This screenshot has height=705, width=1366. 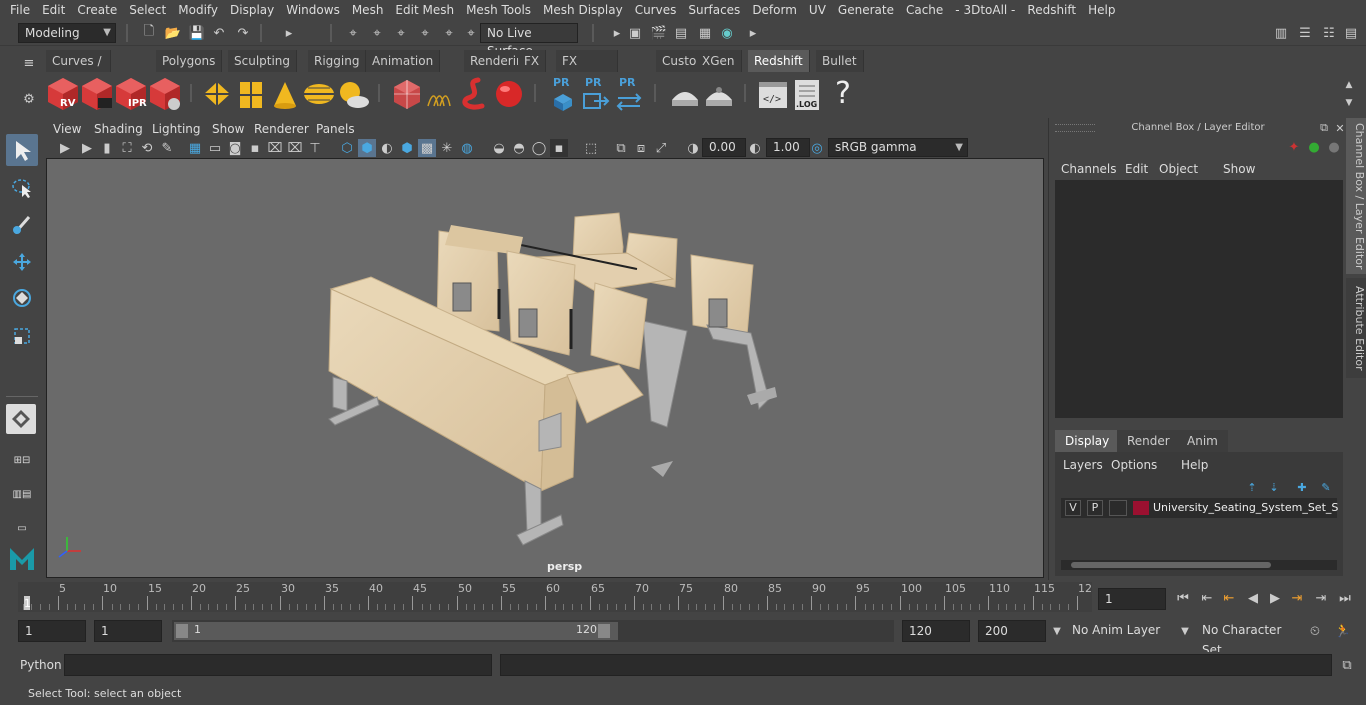 I want to click on menu-windows: Windows, so click(x=313, y=10).